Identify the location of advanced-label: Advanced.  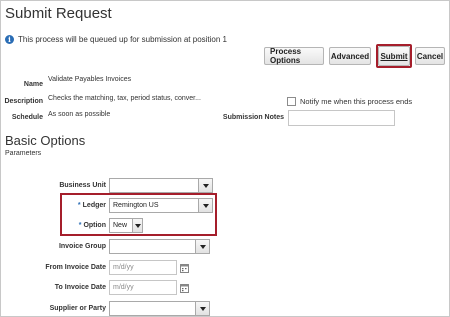
(350, 56).